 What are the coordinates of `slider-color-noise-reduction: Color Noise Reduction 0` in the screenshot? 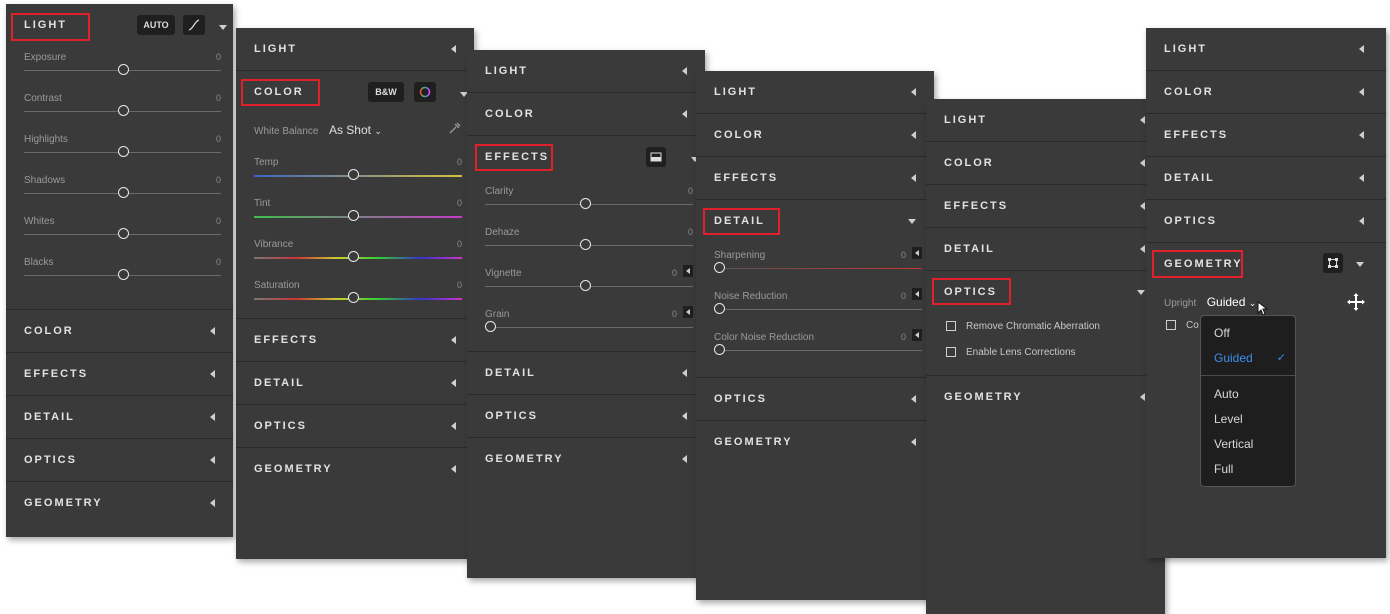 It's located at (815, 344).